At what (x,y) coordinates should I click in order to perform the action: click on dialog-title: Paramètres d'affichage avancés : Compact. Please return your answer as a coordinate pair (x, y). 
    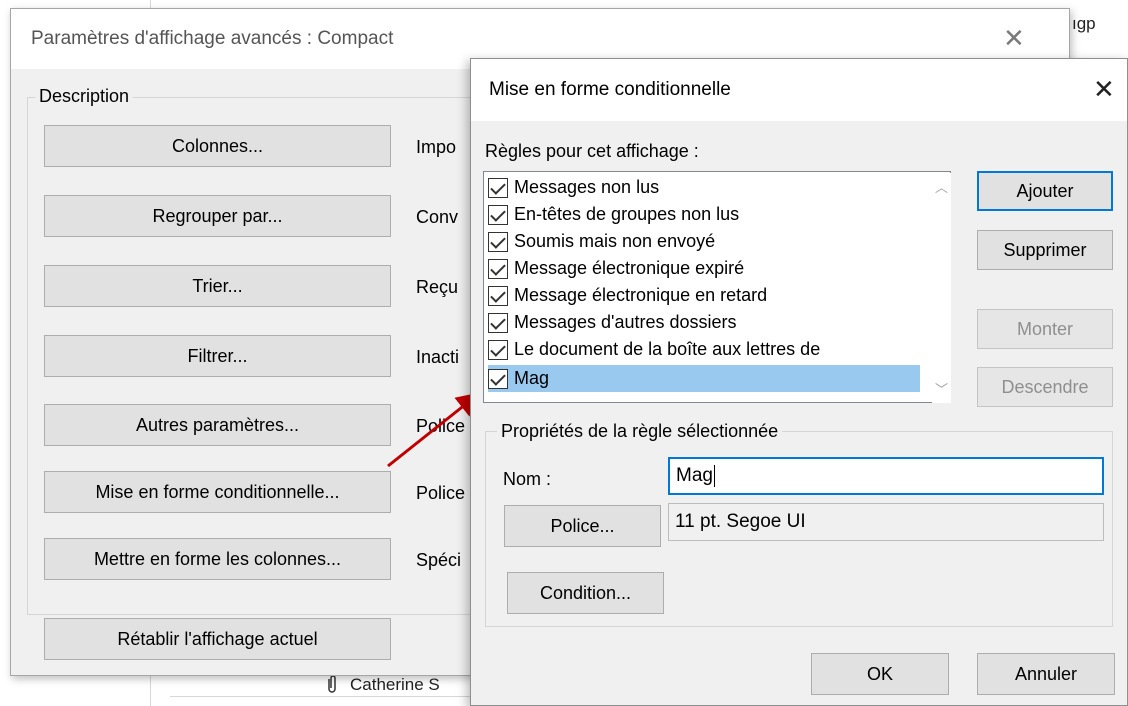
    Looking at the image, I should click on (212, 38).